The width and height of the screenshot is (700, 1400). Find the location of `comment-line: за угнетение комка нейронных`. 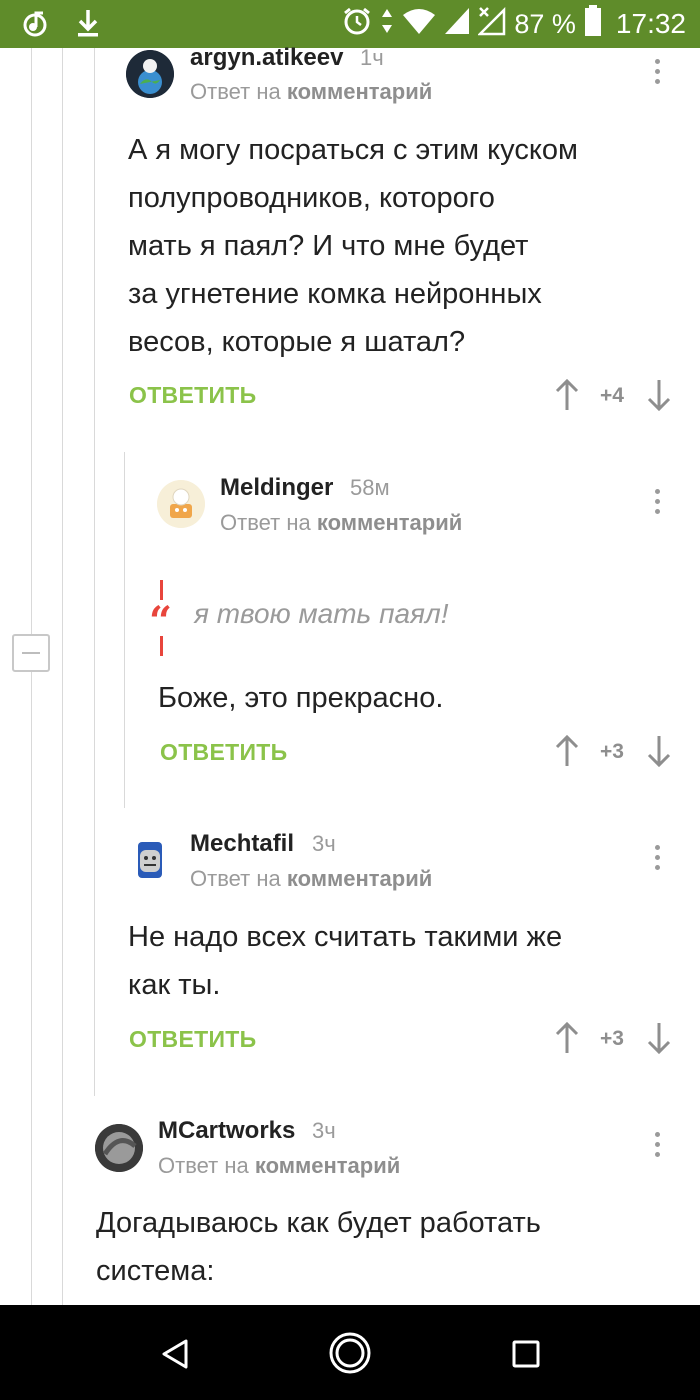

comment-line: за угнетение комка нейронных is located at coordinates (335, 294).